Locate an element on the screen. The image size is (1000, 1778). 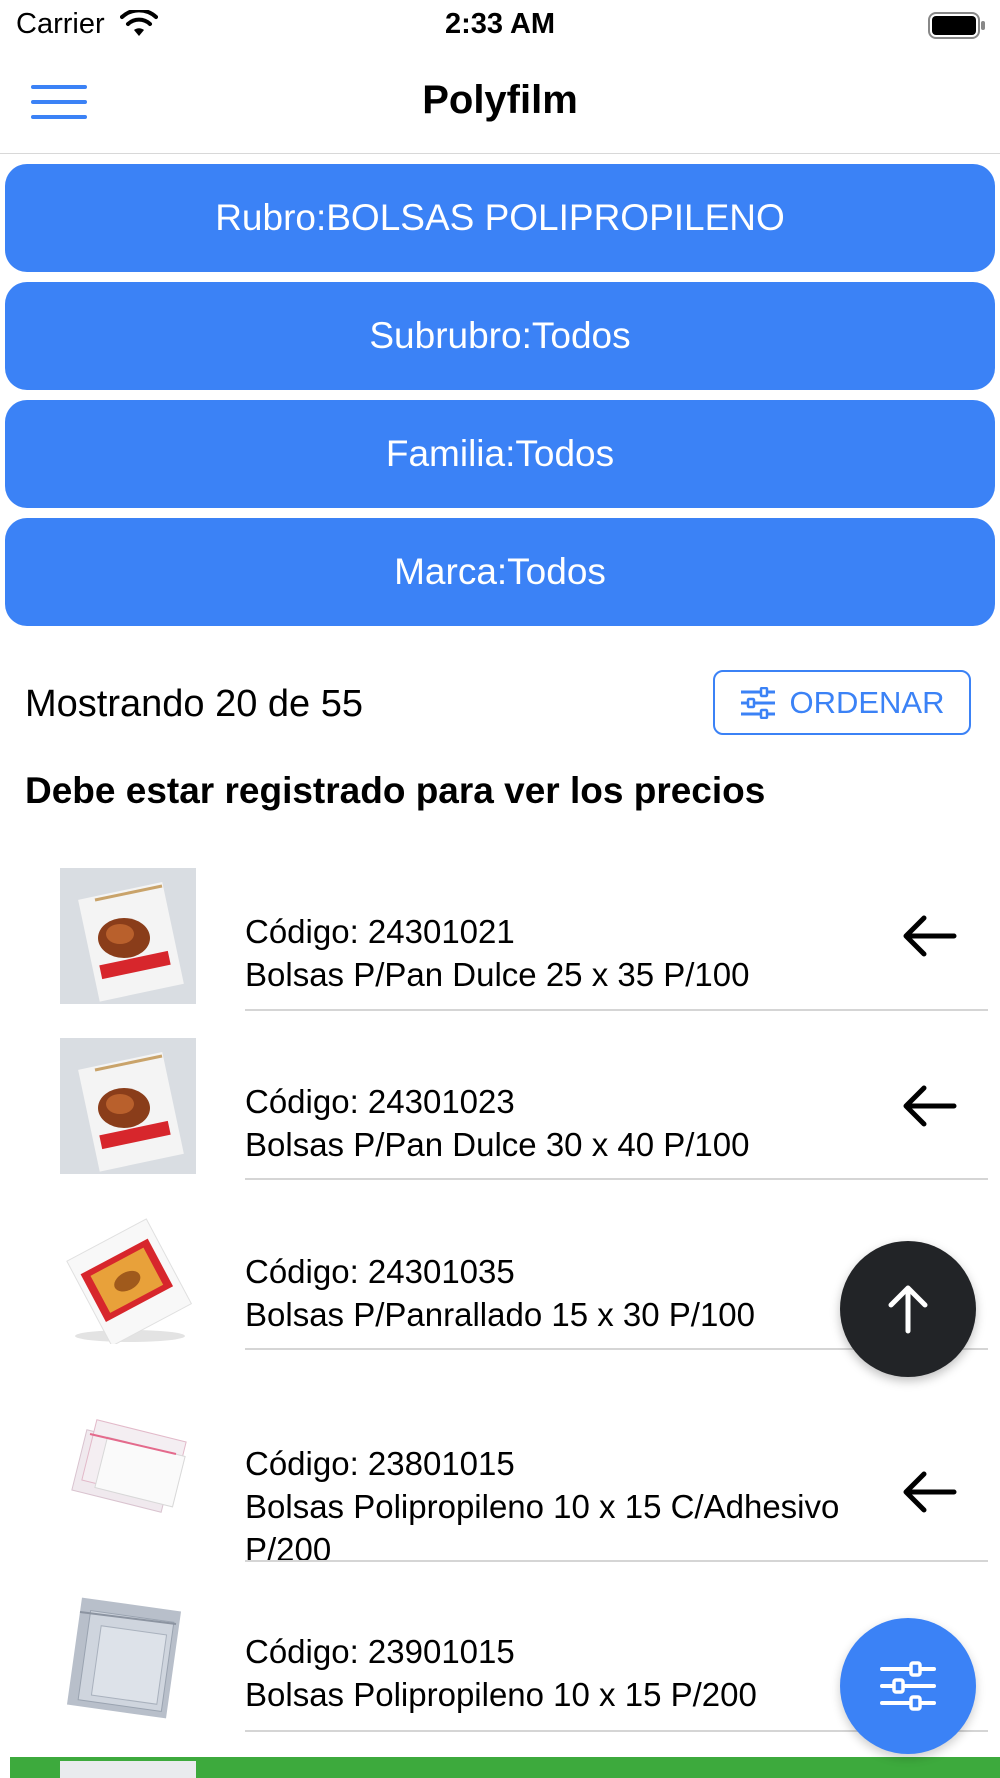
familia-filter-button: Familia:Todos is located at coordinates (500, 454).